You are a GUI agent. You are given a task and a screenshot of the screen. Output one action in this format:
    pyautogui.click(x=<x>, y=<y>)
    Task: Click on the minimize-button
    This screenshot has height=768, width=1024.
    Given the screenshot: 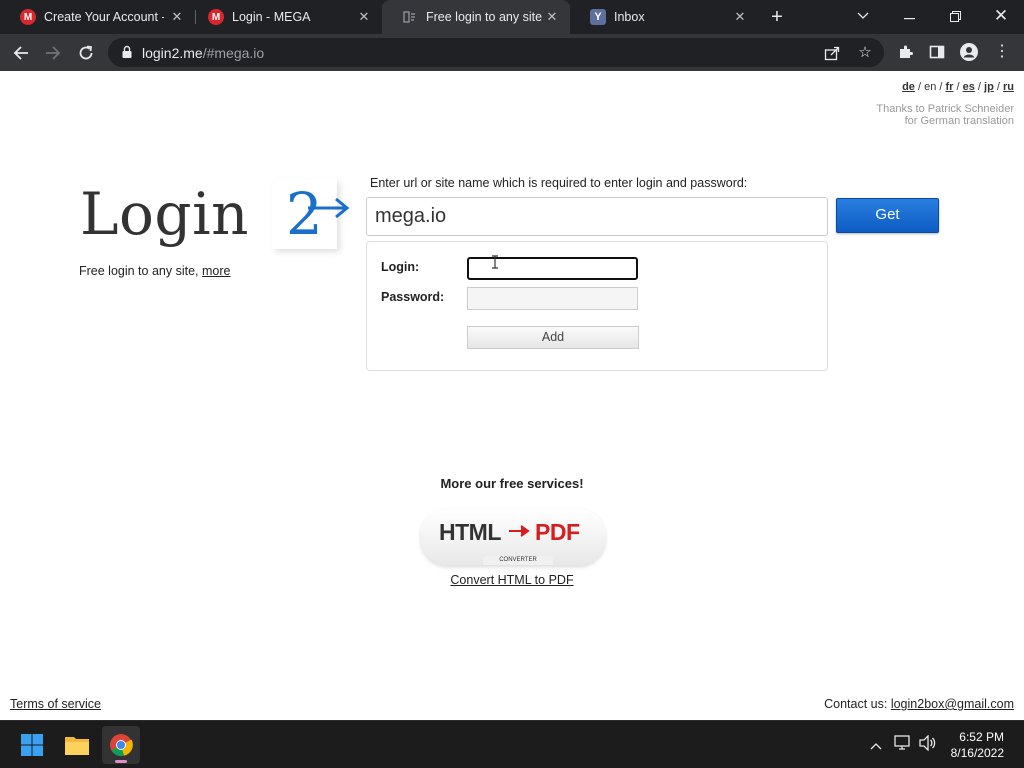 What is the action you would take?
    pyautogui.click(x=909, y=17)
    